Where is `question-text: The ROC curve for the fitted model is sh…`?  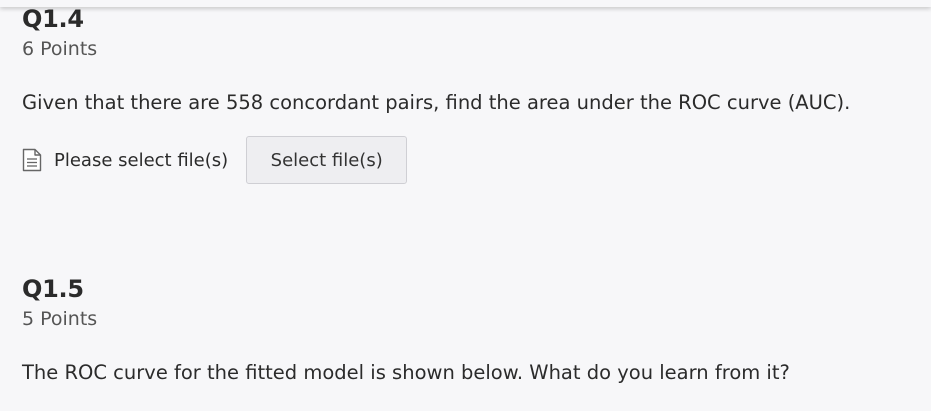 question-text: The ROC curve for the fitted model is sh… is located at coordinates (406, 372).